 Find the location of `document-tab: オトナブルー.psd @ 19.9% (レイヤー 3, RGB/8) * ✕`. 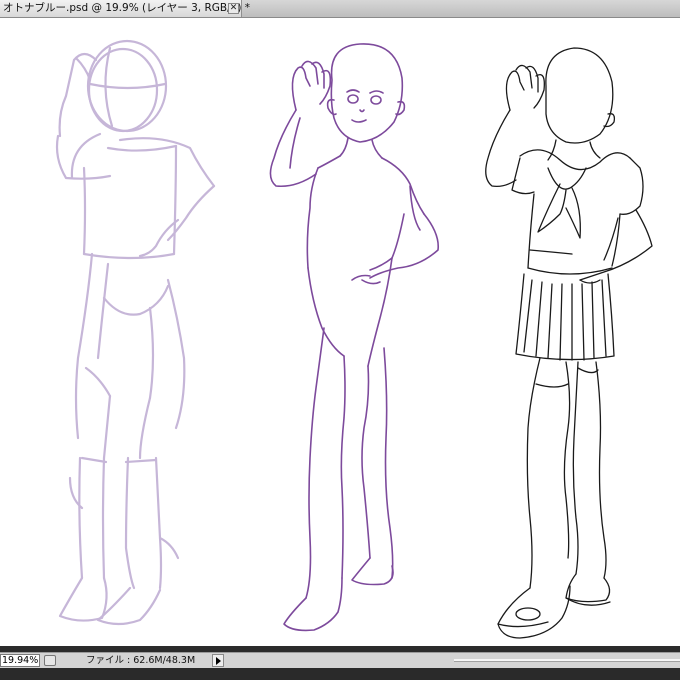

document-tab: オトナブルー.psd @ 19.9% (レイヤー 3, RGB/8) * ✕ is located at coordinates (125, 8).